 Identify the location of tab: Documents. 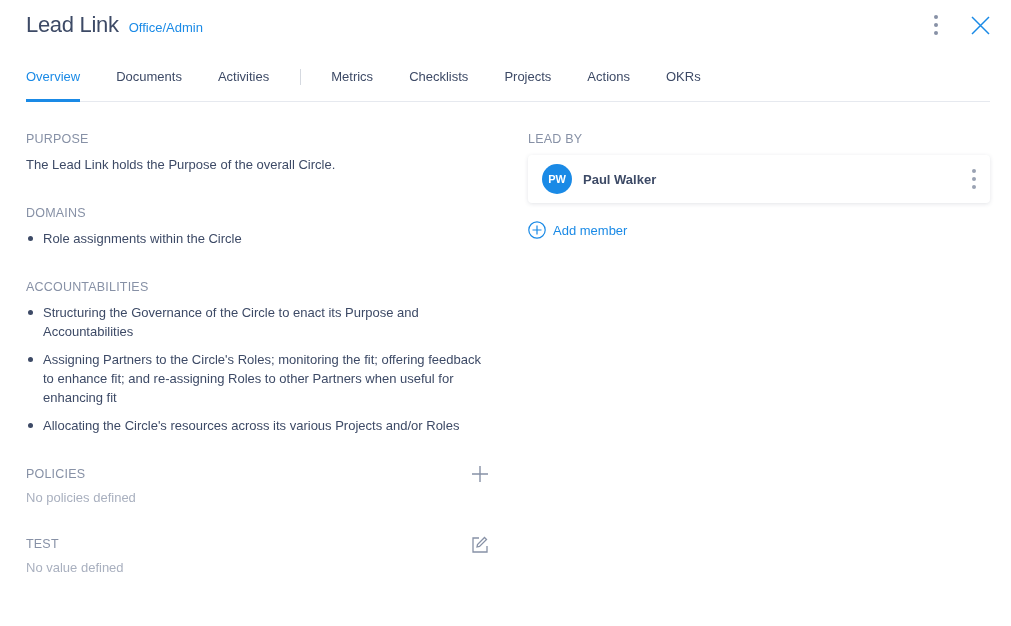
(149, 80).